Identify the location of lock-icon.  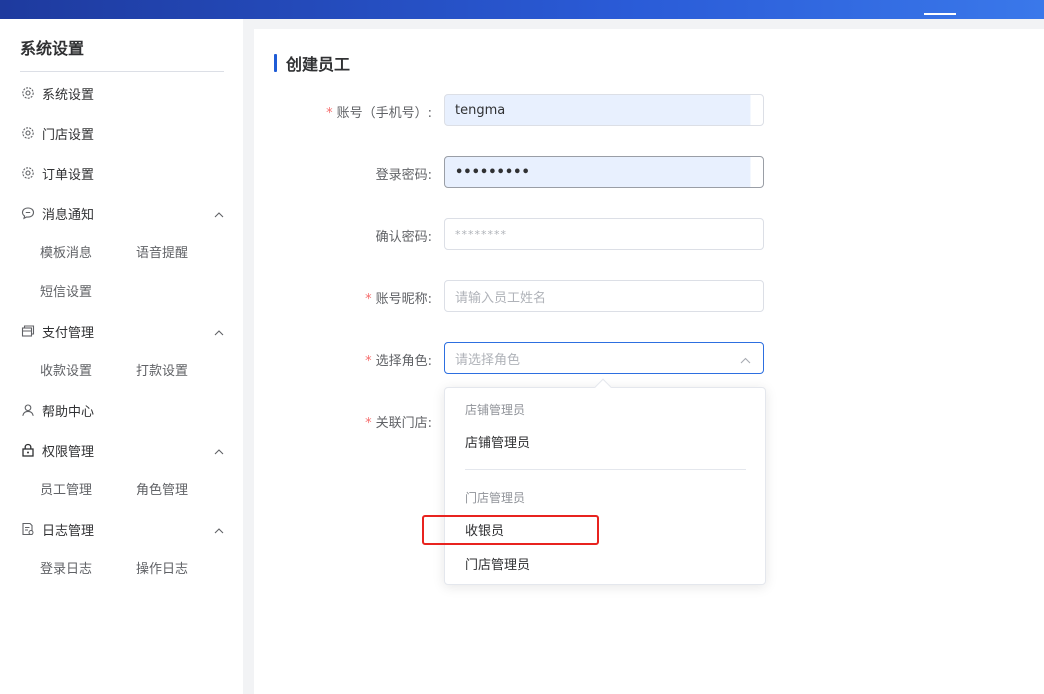
(27, 450).